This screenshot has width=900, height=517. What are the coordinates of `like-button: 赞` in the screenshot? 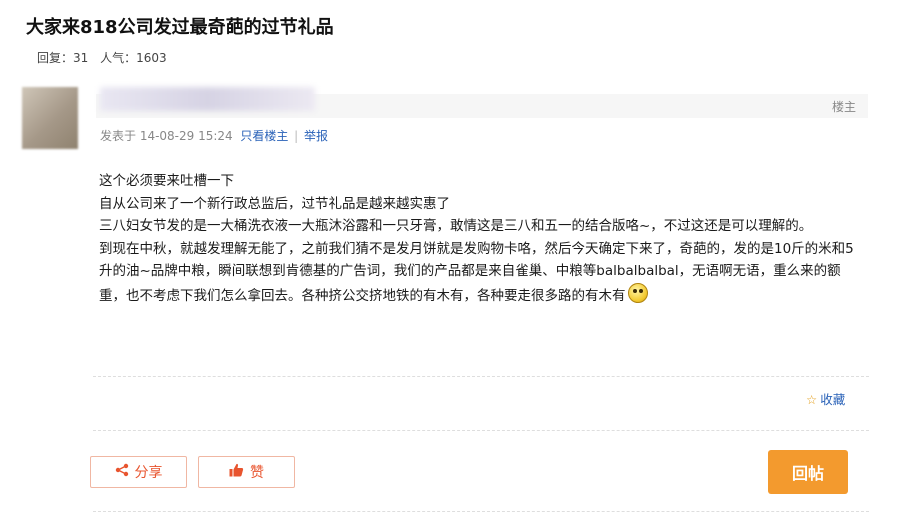 It's located at (246, 472).